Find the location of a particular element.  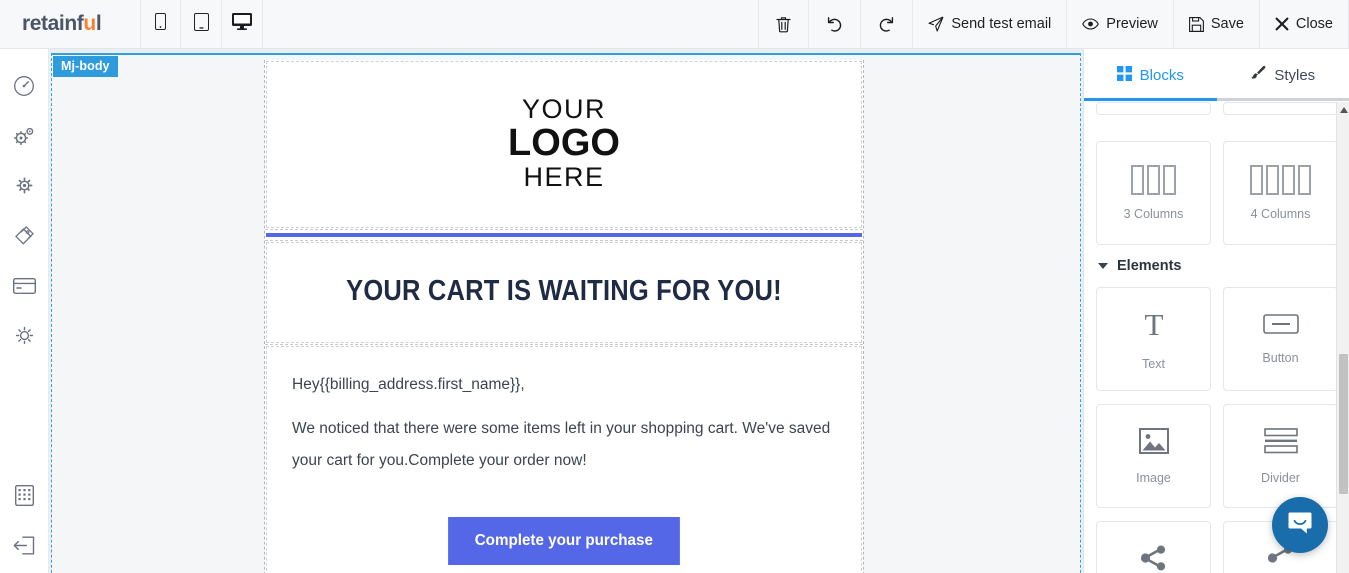

intercom-chat-launcher is located at coordinates (1300, 525).